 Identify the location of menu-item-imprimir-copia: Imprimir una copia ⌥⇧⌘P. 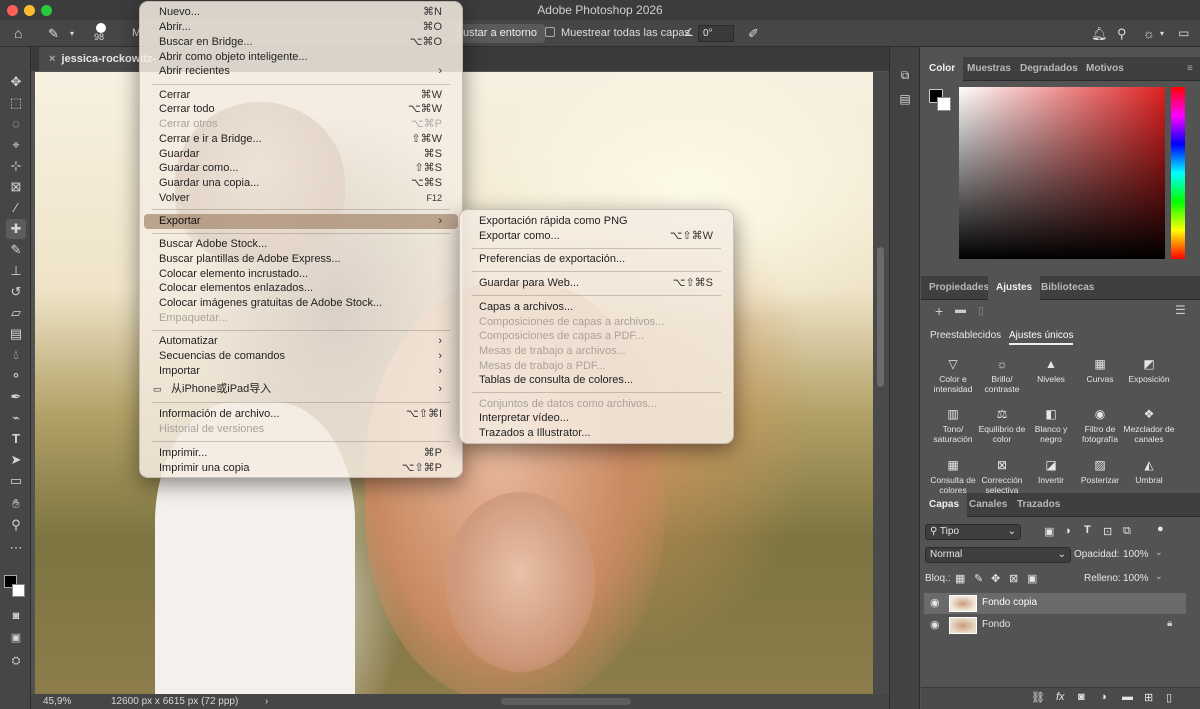
(301, 468).